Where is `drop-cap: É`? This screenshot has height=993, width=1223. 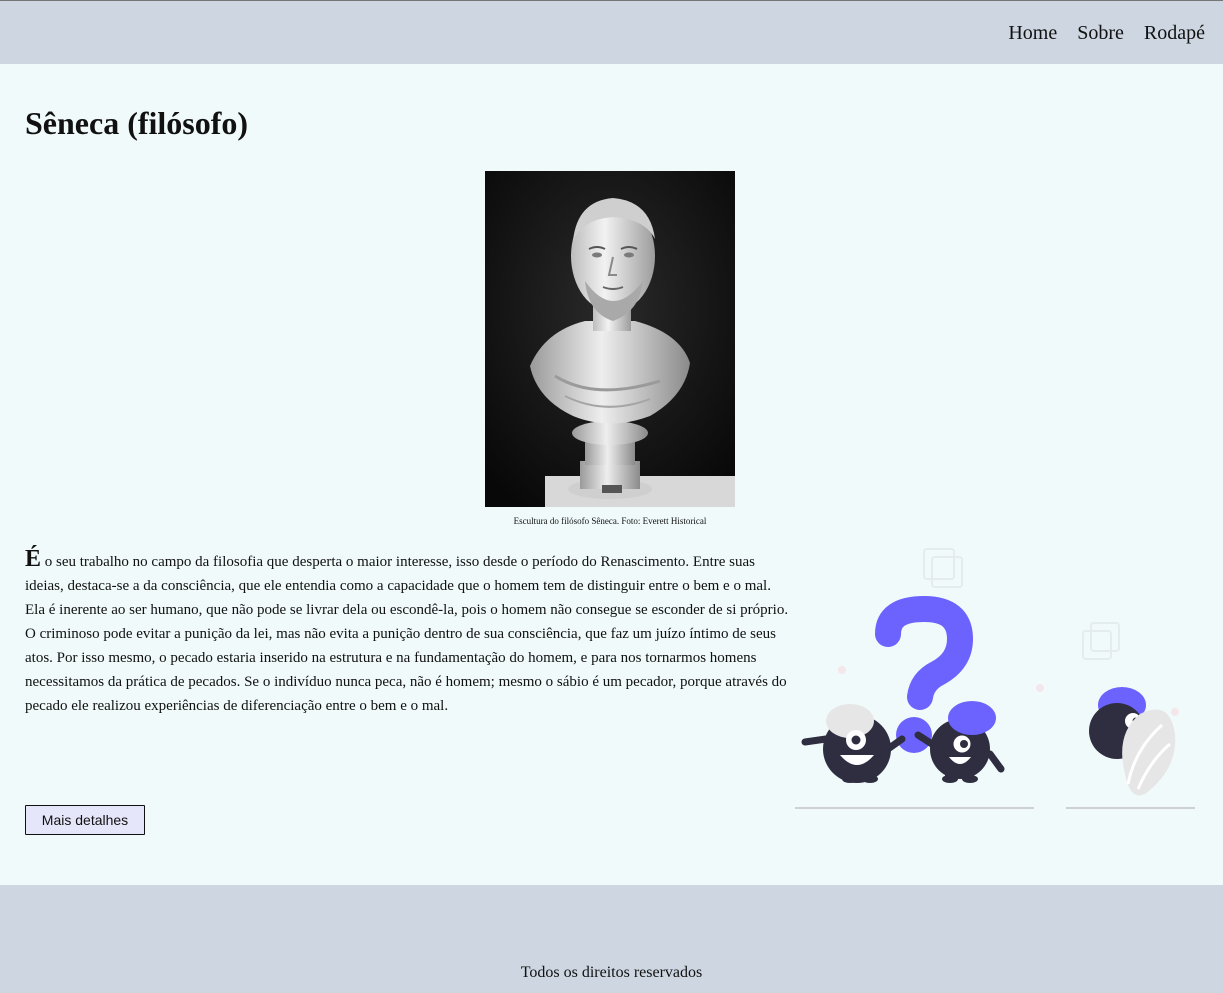 drop-cap: É is located at coordinates (33, 559).